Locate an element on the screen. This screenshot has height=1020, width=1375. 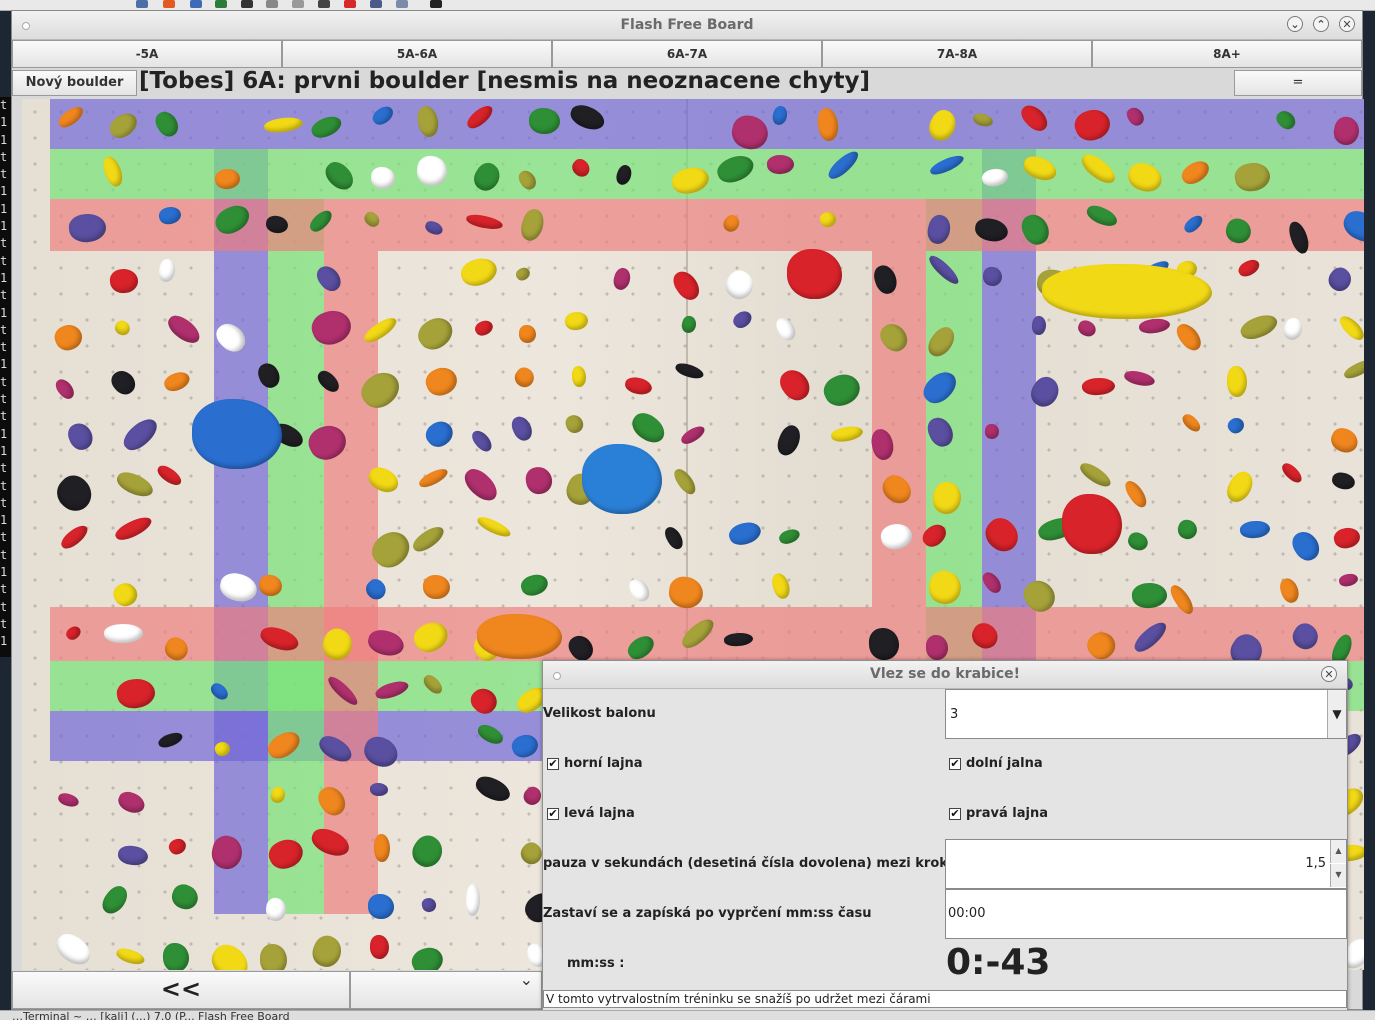
grade-button-5a-minus: -5A is located at coordinates (147, 54).